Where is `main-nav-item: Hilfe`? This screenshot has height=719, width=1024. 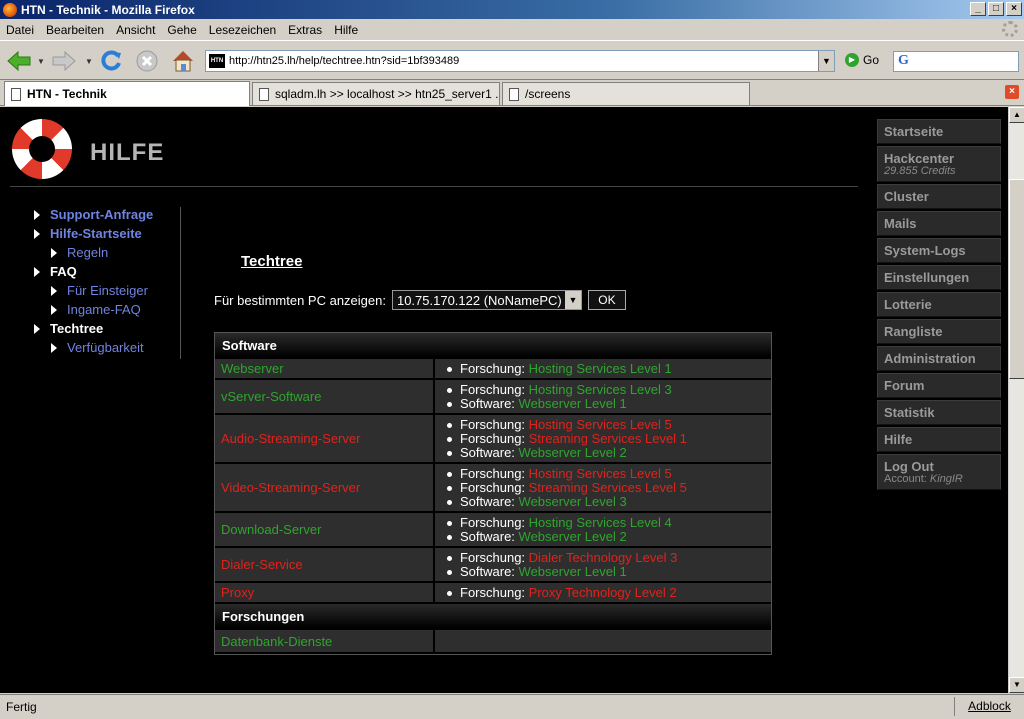
main-nav-item: Hilfe is located at coordinates (939, 439).